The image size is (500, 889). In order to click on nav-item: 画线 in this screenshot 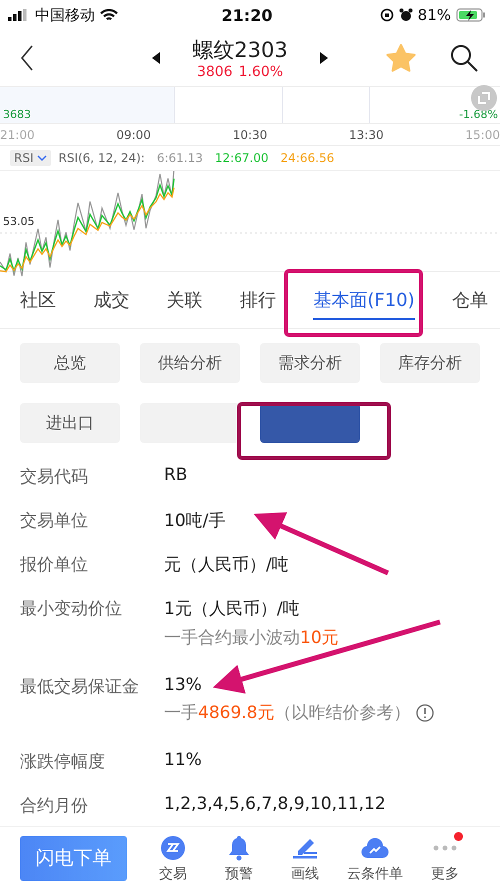, I will do `click(305, 858)`.